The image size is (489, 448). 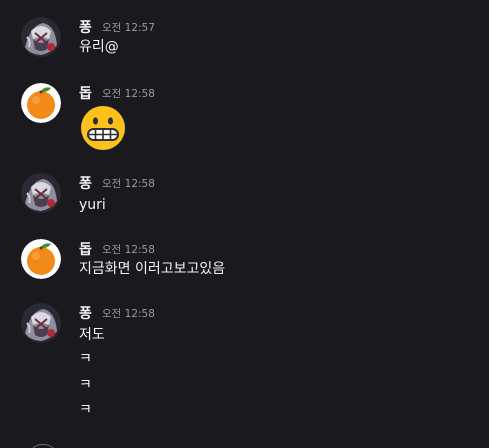 What do you see at coordinates (92, 205) in the screenshot?
I see `message-text: yuri` at bounding box center [92, 205].